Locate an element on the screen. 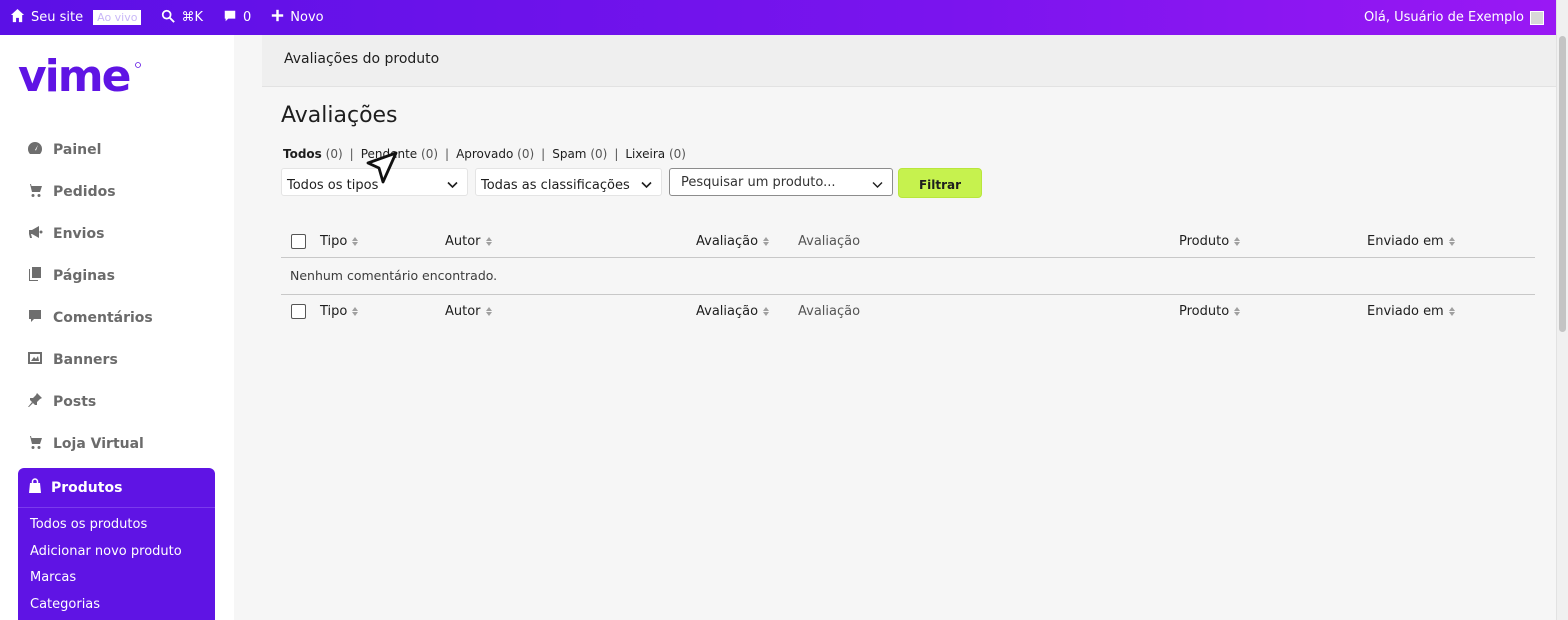 This screenshot has width=1568, height=620. submenu-adicionar-produto: Adicionar novo produto is located at coordinates (122, 552).